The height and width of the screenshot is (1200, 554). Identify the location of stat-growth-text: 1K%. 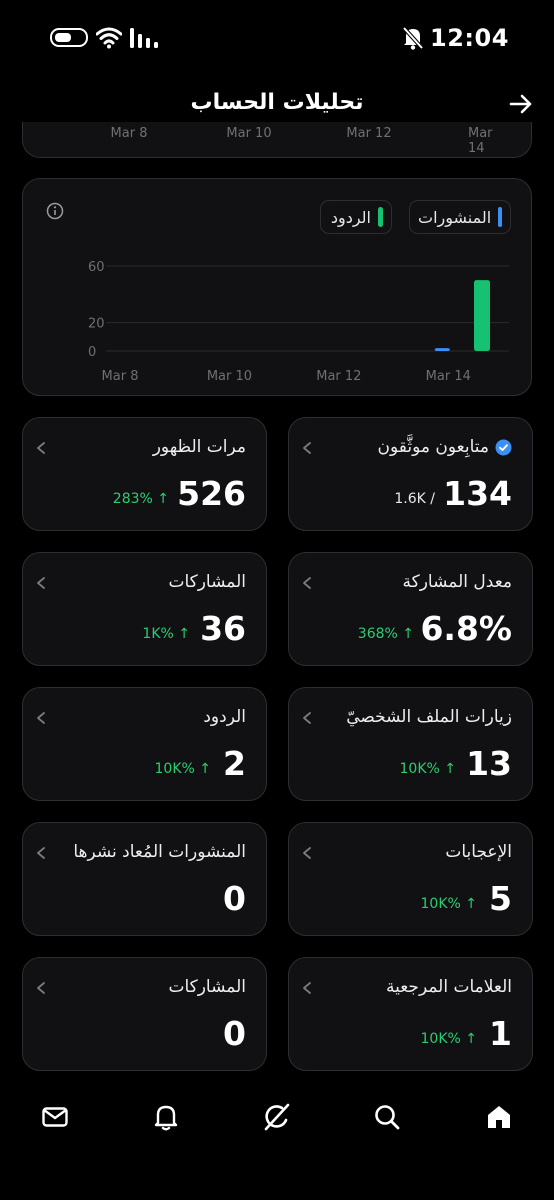
(158, 634).